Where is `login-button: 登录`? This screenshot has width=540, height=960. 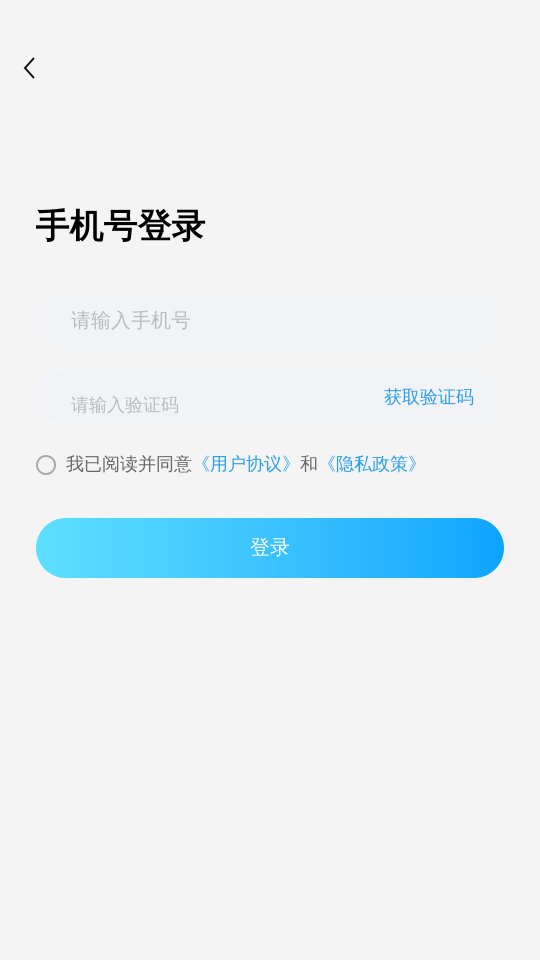
login-button: 登录 is located at coordinates (270, 548).